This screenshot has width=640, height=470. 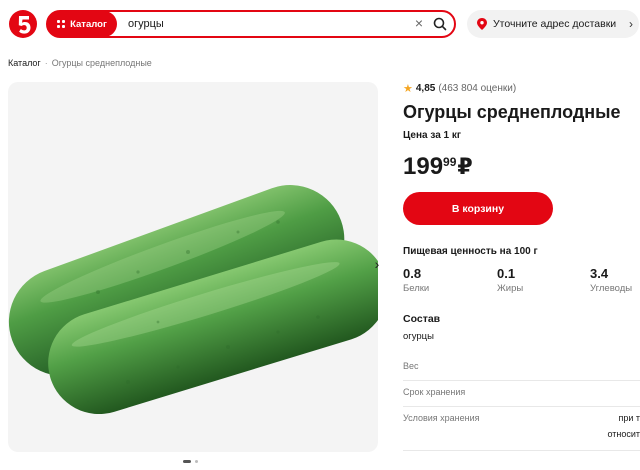 I want to click on breadcrumb-current: Огурцы среднеплодные, so click(x=101, y=63).